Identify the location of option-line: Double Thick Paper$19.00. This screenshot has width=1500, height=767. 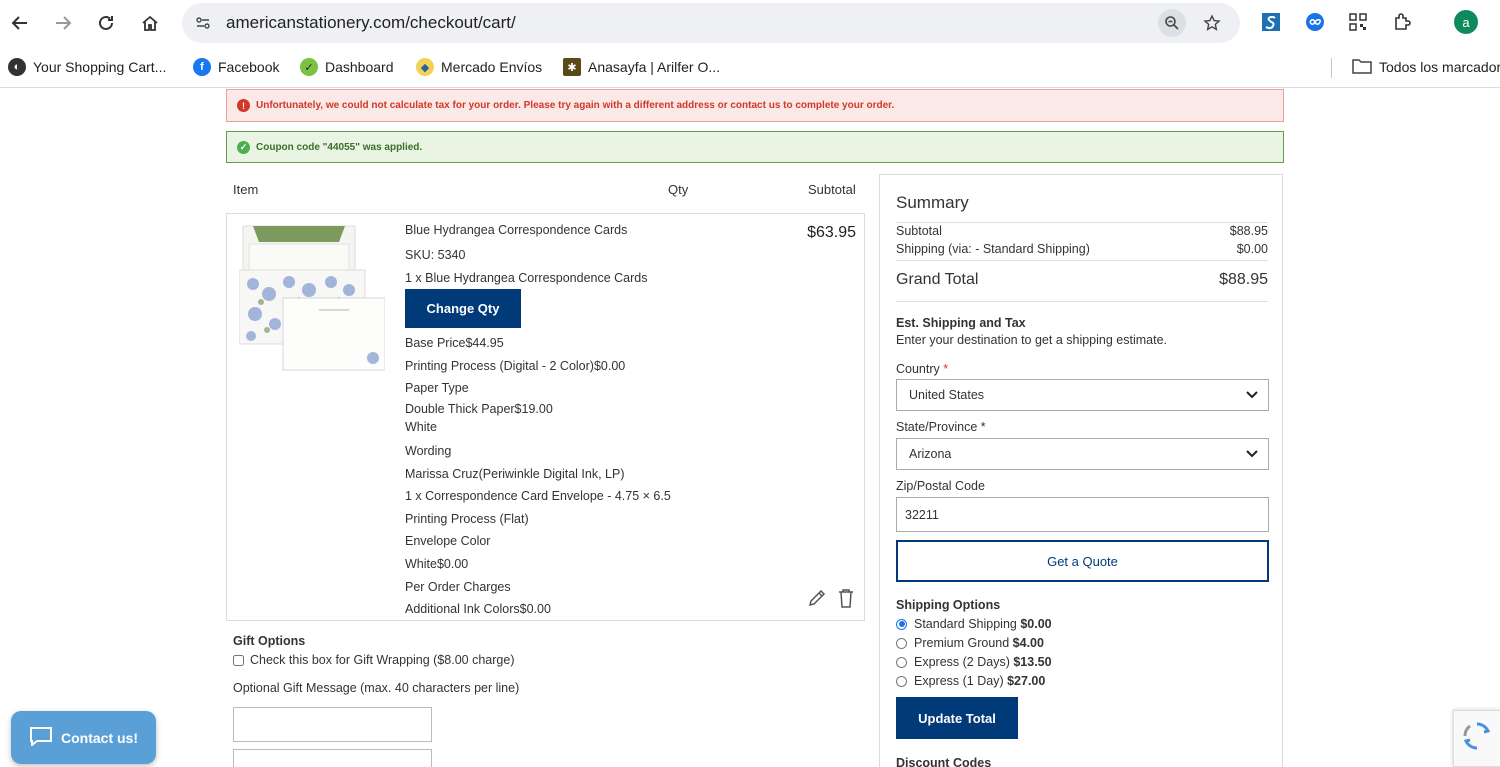
(479, 408).